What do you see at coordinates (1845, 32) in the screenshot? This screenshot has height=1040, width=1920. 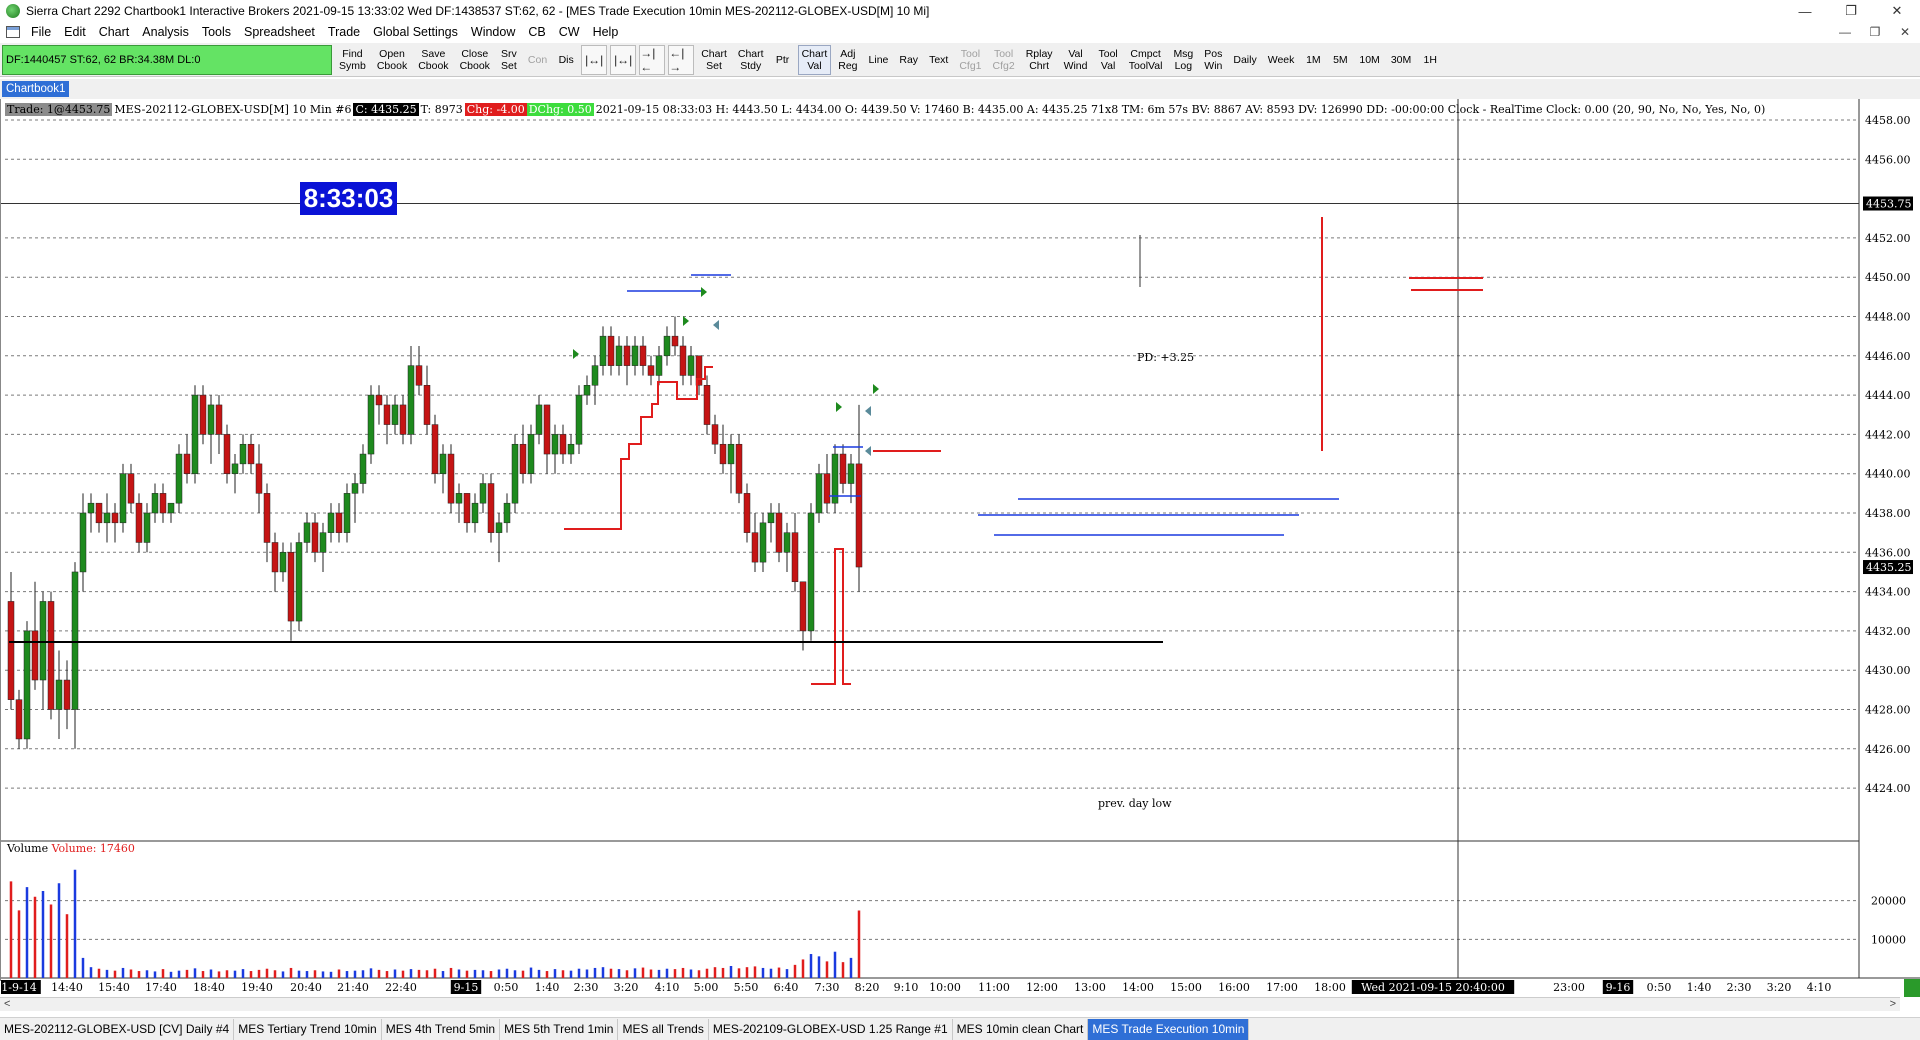 I see `child-minimize-button: —` at bounding box center [1845, 32].